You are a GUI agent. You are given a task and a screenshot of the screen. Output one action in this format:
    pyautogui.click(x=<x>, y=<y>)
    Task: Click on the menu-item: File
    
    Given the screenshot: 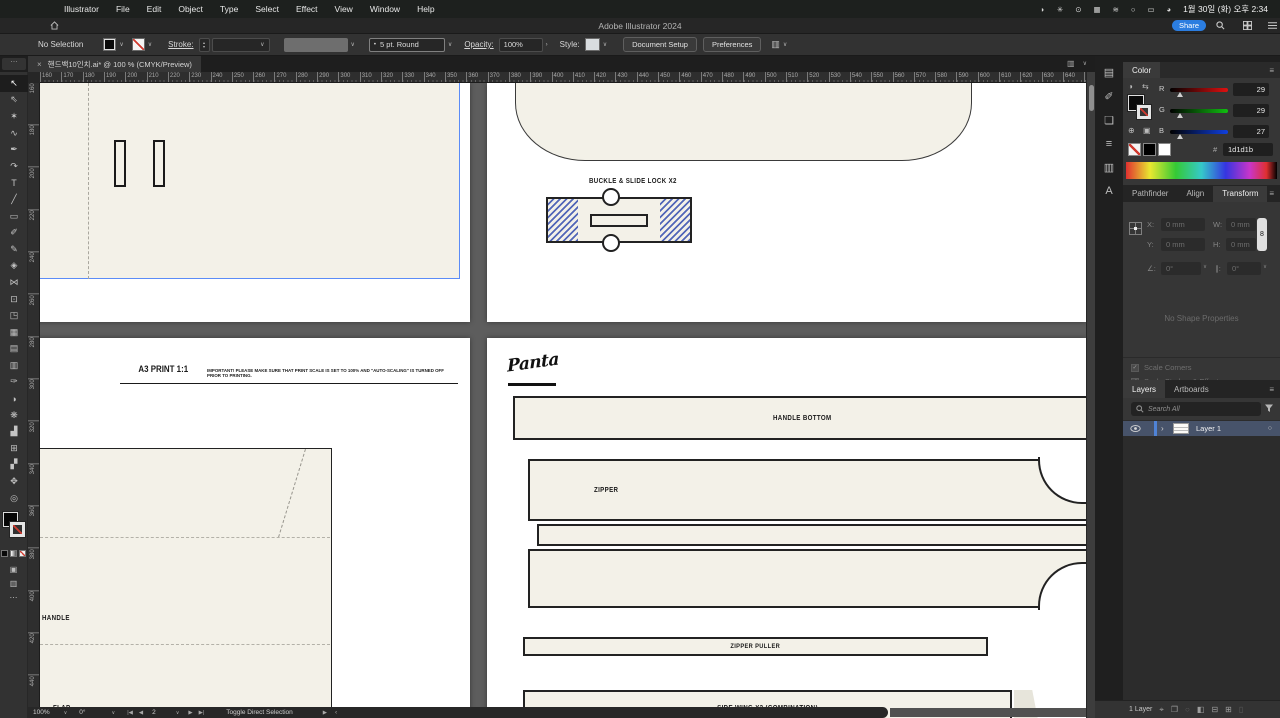 What is the action you would take?
    pyautogui.click(x=123, y=9)
    